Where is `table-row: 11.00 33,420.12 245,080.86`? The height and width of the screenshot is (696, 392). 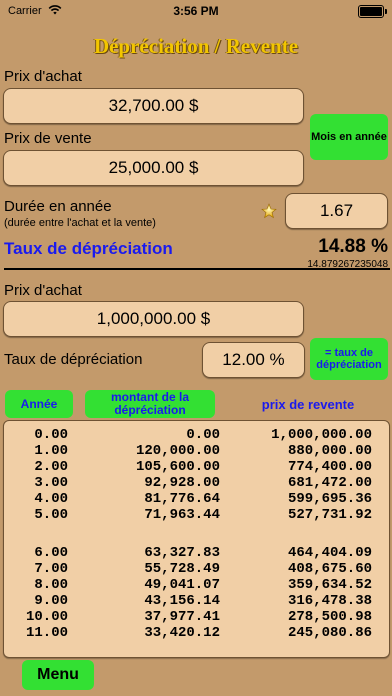 table-row: 11.00 33,420.12 245,080.86 is located at coordinates (196, 633).